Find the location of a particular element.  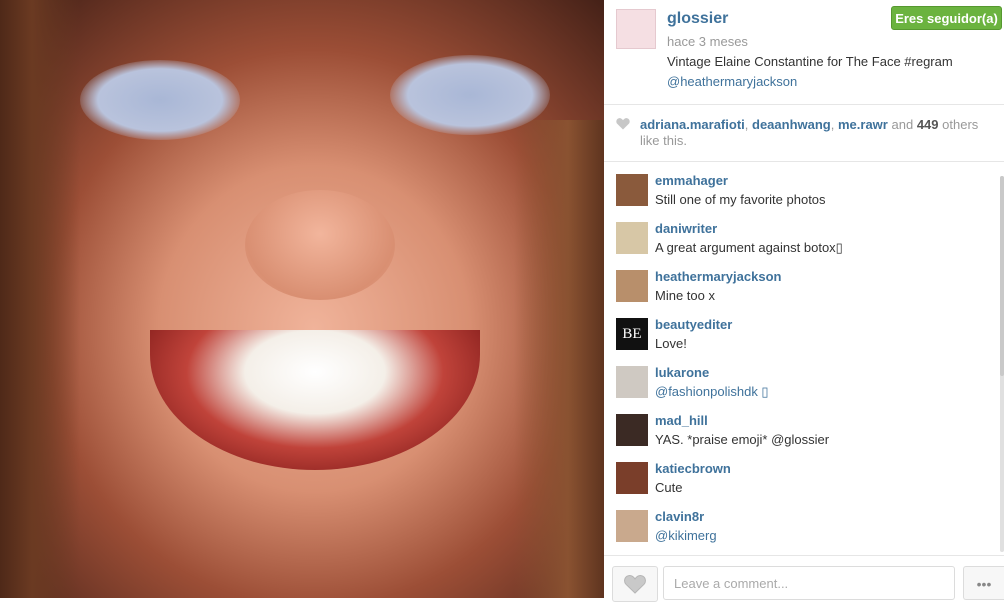

photo-nose is located at coordinates (320, 245).